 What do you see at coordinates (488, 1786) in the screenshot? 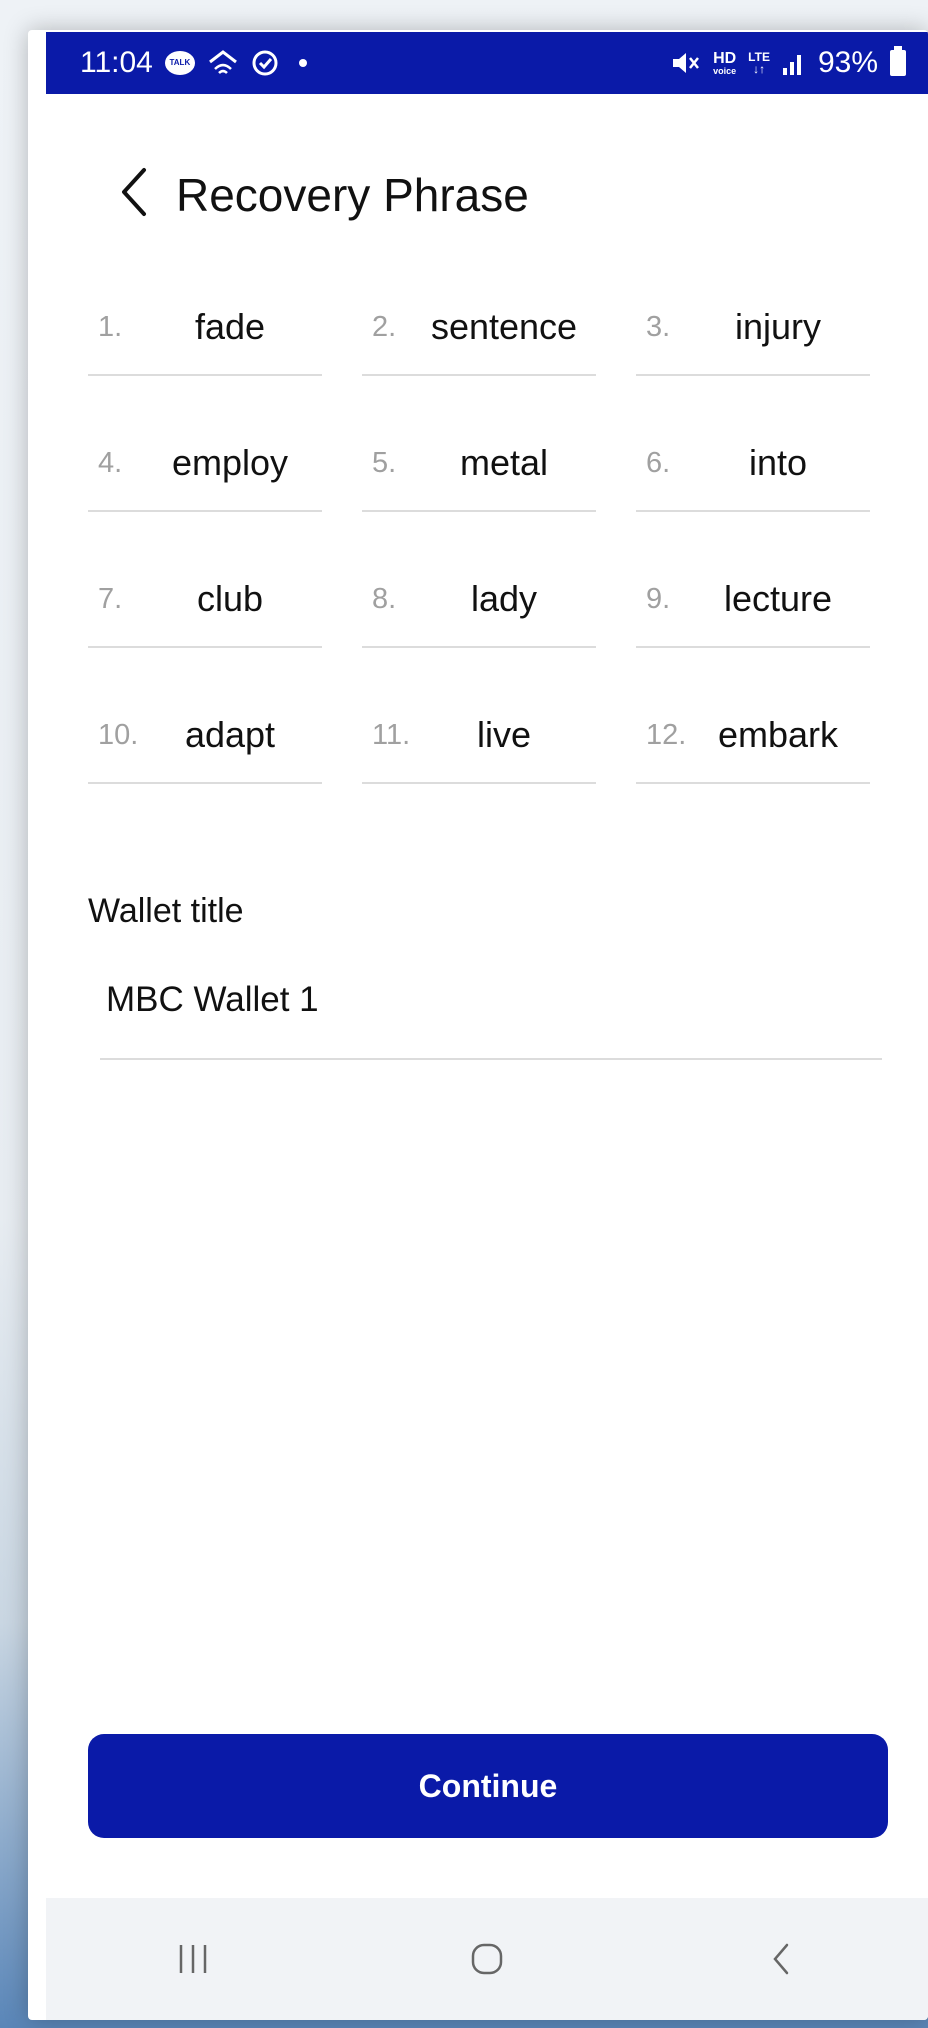
I see `continue-button: Continue` at bounding box center [488, 1786].